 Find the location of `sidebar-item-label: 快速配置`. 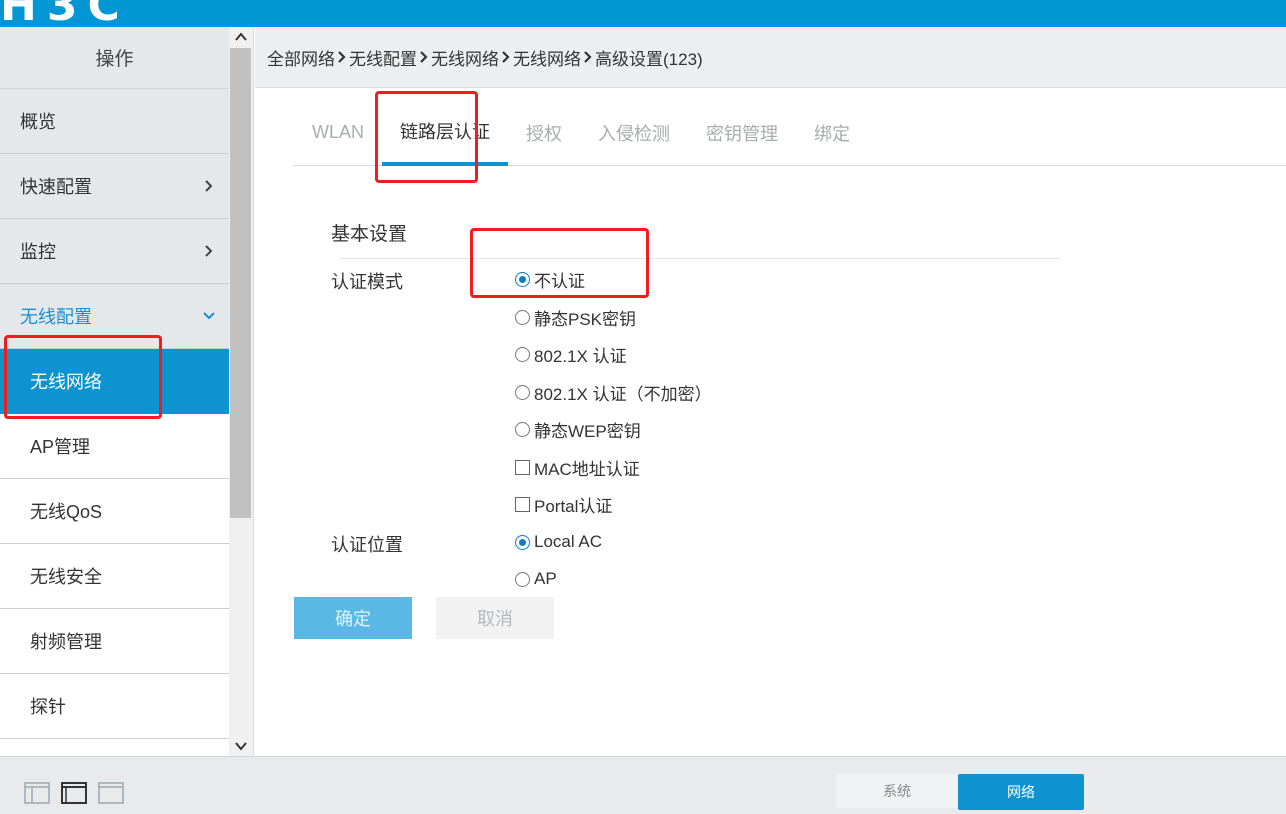

sidebar-item-label: 快速配置 is located at coordinates (56, 187).